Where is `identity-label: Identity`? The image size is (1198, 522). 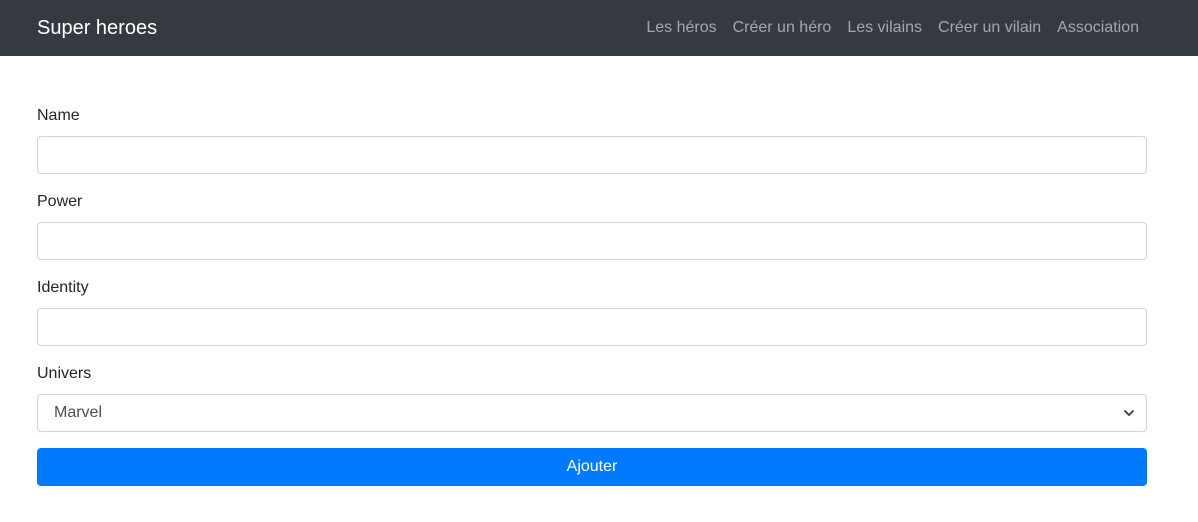 identity-label: Identity is located at coordinates (63, 287).